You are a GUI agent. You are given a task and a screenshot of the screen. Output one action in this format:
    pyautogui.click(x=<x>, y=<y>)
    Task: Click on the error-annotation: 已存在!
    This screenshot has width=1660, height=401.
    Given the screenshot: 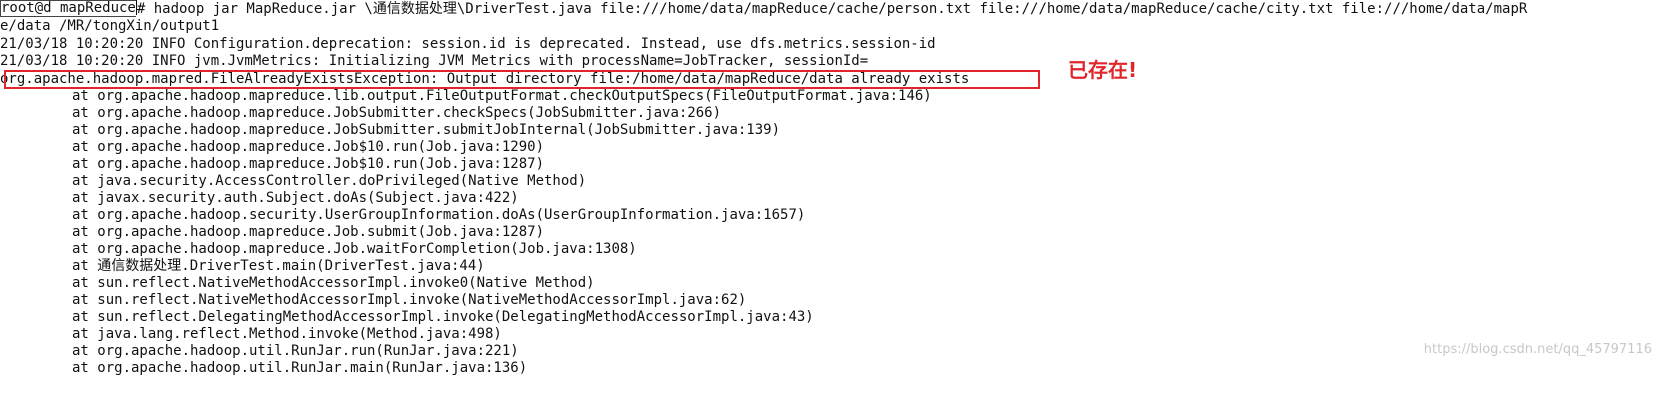 What is the action you would take?
    pyautogui.click(x=1103, y=70)
    